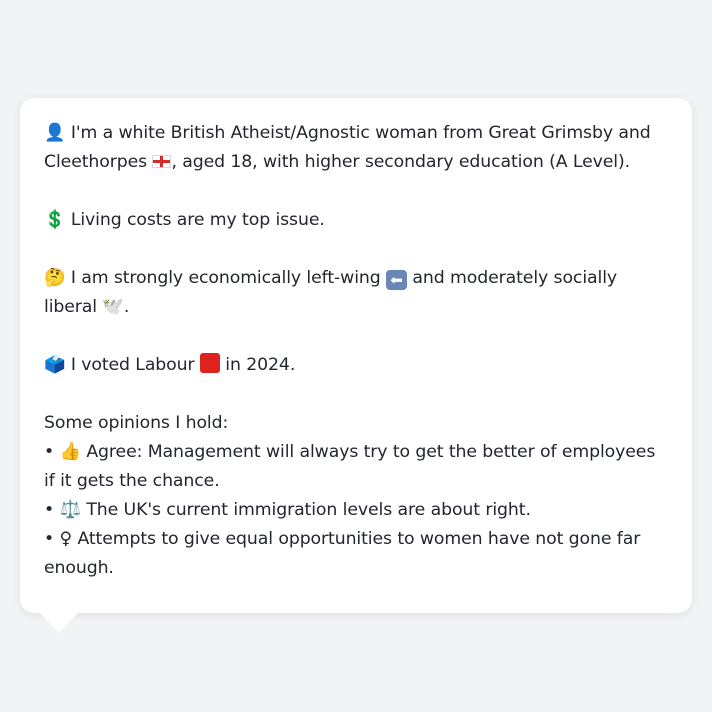 The image size is (712, 712). What do you see at coordinates (356, 220) in the screenshot?
I see `top-issue-line: 💲 Living costs are my top issue.` at bounding box center [356, 220].